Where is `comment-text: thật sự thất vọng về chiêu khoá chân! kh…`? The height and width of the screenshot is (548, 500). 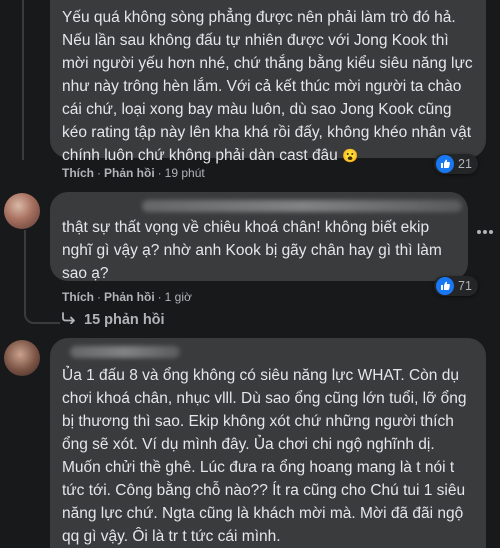
comment-text: thật sự thất vọng về chiêu khoá chân! kh… is located at coordinates (252, 250).